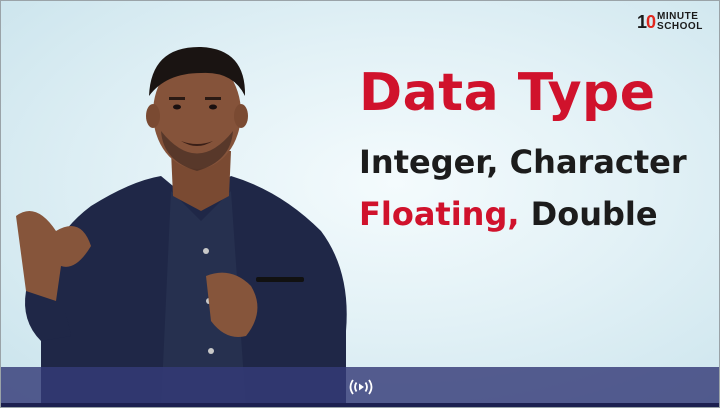 This screenshot has width=720, height=408. I want to click on slide-line-1: Integer, Character, so click(523, 162).